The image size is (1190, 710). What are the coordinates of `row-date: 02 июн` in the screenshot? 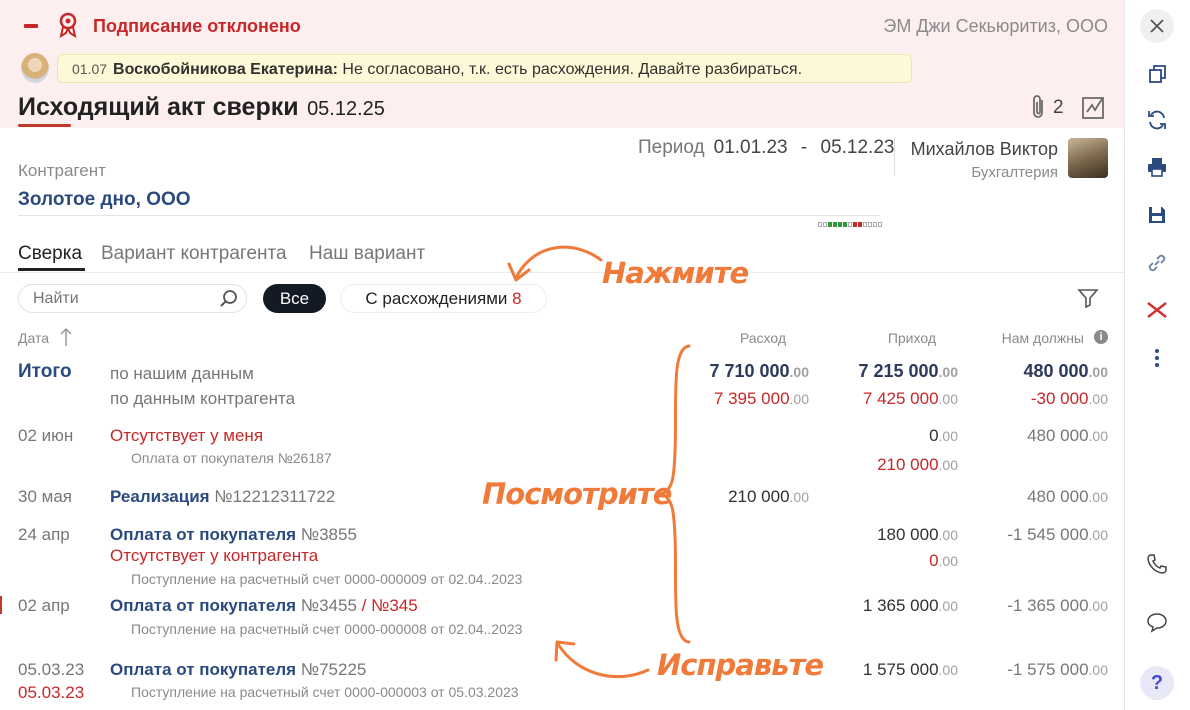 It's located at (46, 435).